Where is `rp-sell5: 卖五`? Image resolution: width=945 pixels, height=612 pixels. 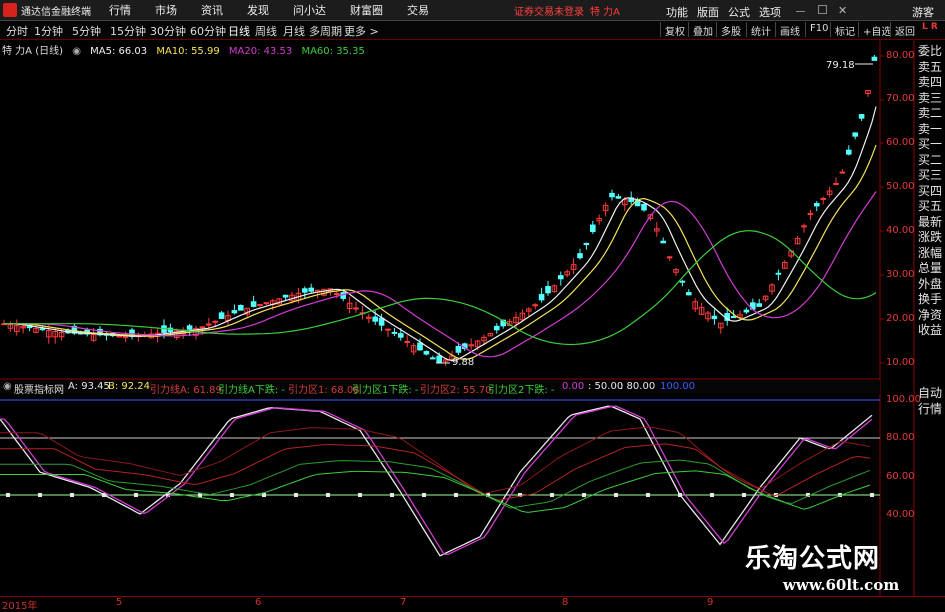
rp-sell5: 卖五 is located at coordinates (930, 68).